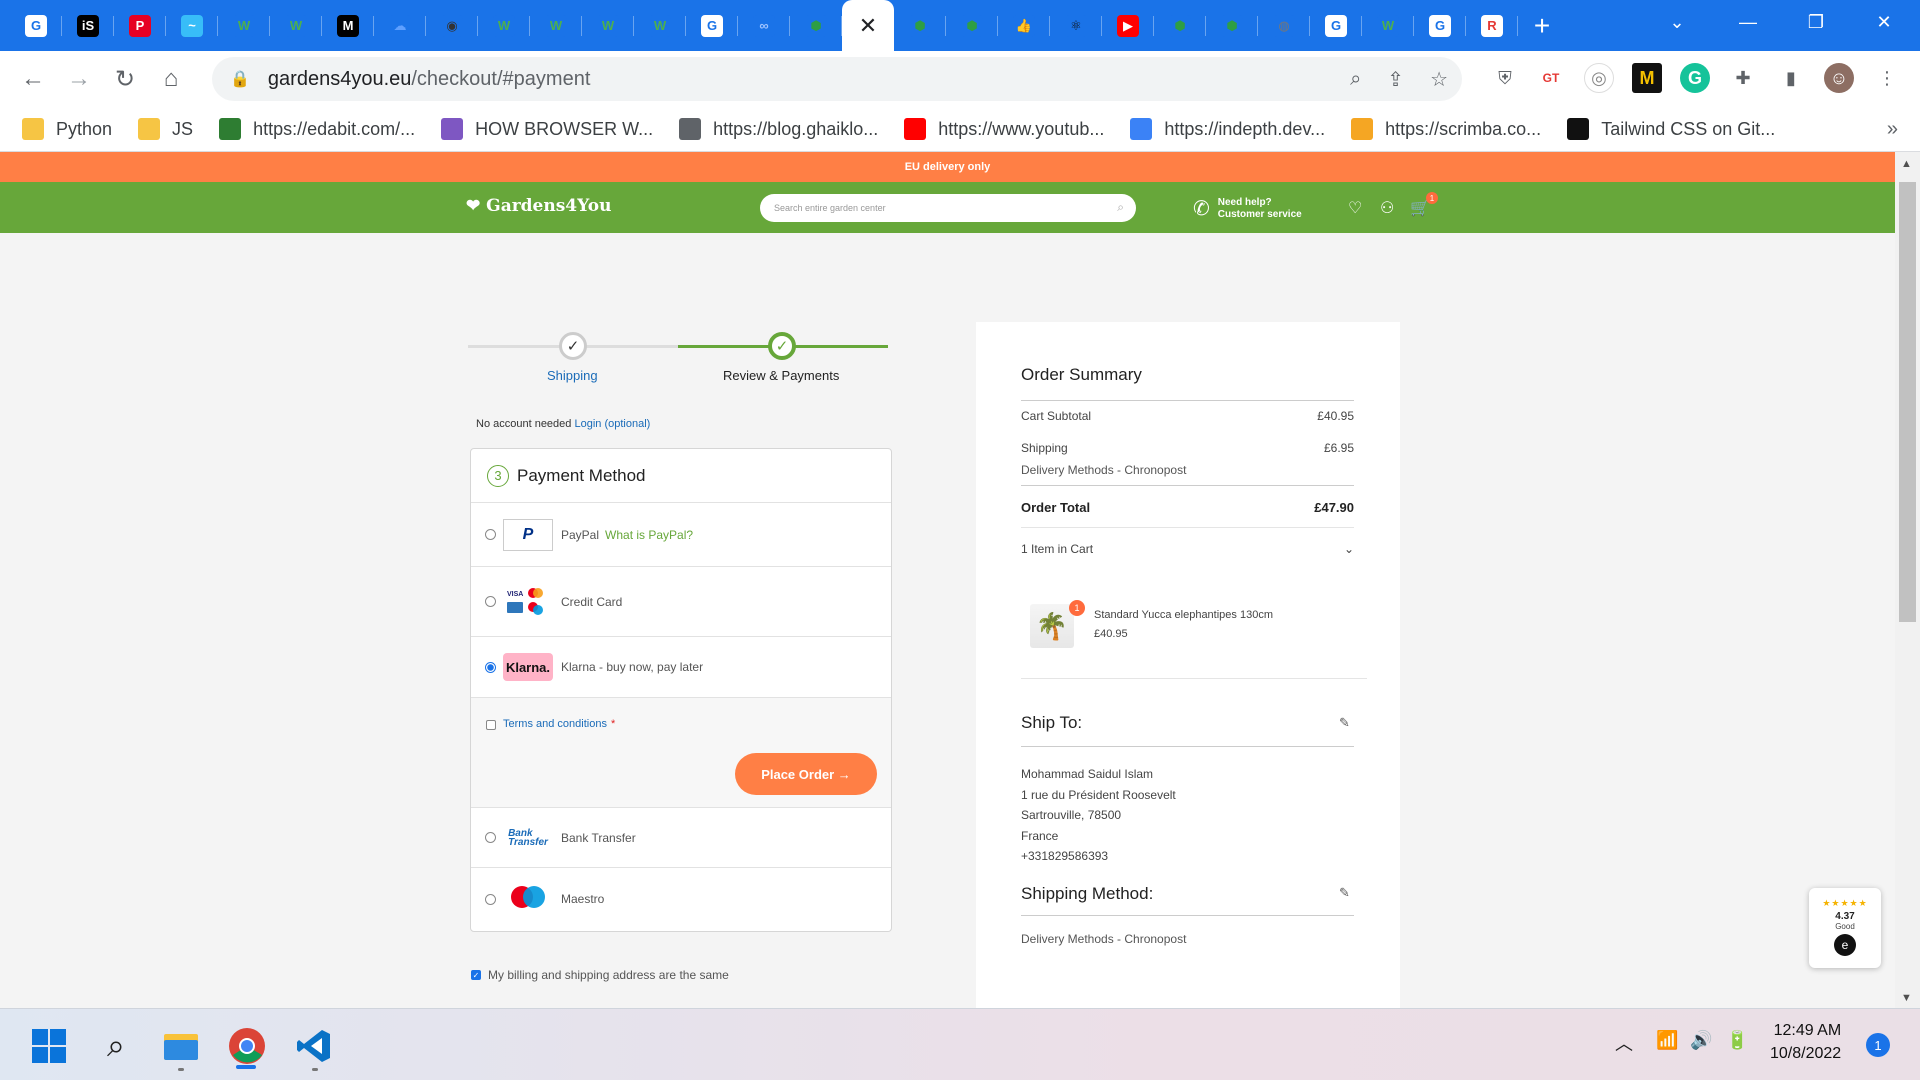 The height and width of the screenshot is (1080, 1920). Describe the element at coordinates (49, 1046) in the screenshot. I see `windows-start-icon` at that location.